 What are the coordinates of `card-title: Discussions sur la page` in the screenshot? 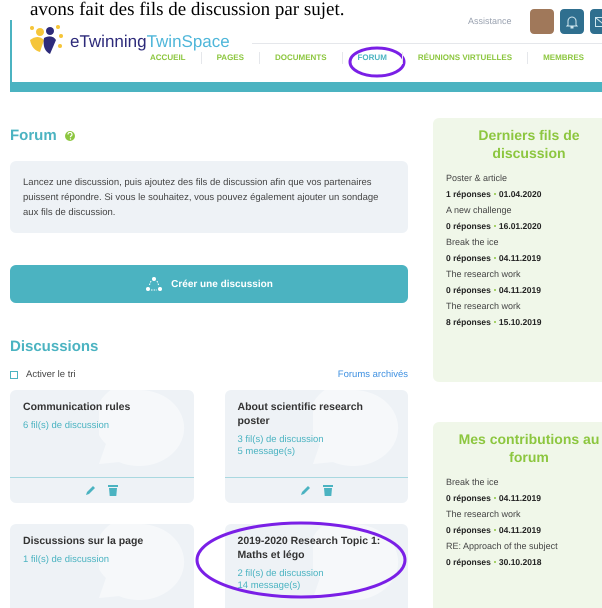 It's located at (83, 541).